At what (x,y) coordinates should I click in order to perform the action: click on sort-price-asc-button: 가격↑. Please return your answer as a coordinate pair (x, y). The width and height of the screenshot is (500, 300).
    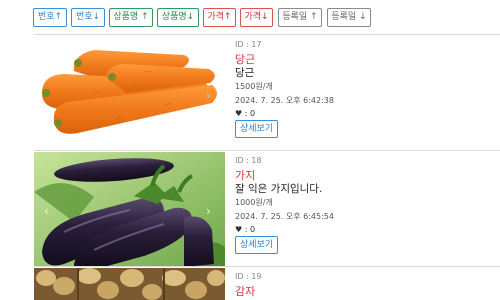
    Looking at the image, I should click on (219, 17).